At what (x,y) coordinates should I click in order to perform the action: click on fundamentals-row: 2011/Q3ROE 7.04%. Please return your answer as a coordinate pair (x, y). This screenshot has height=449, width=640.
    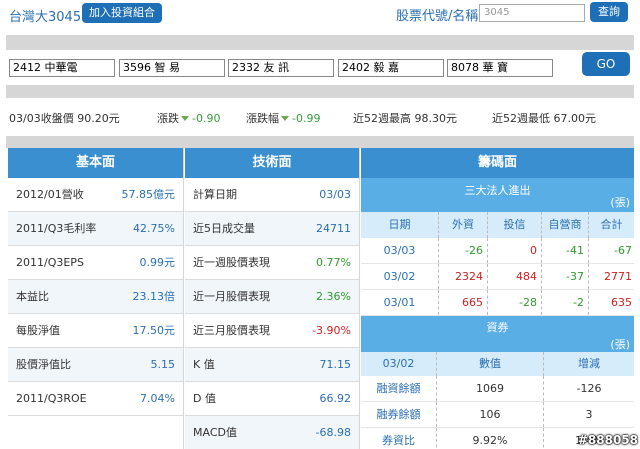
    Looking at the image, I should click on (95, 399).